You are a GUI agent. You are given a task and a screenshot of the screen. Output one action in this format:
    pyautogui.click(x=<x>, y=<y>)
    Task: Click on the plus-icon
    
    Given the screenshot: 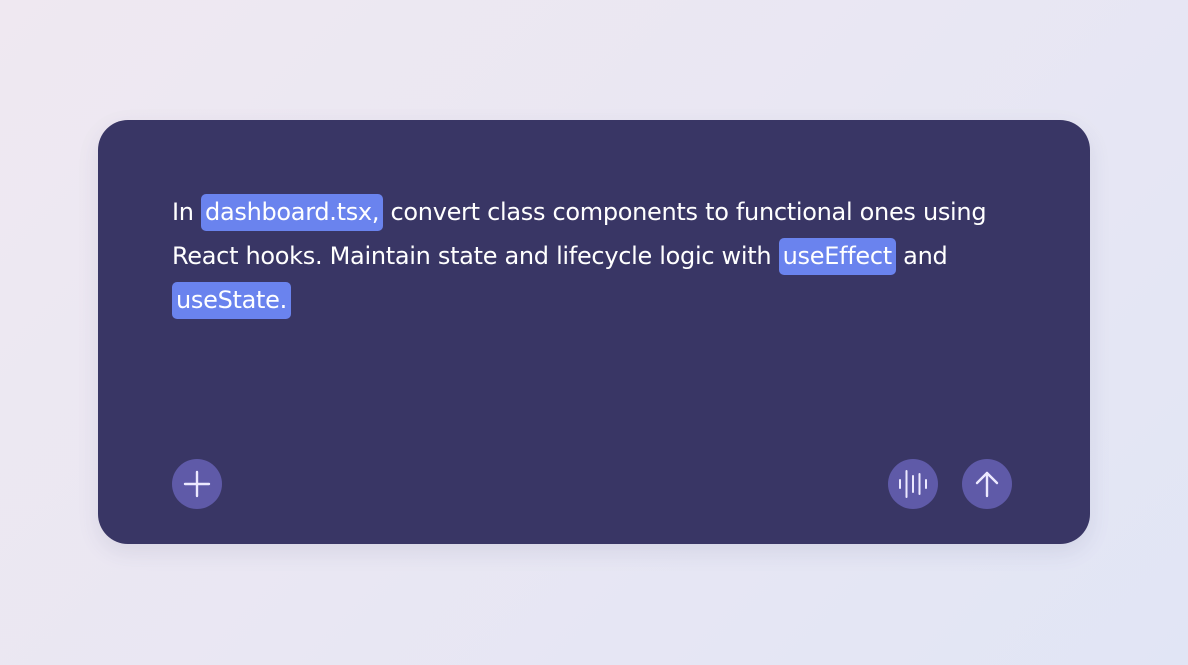 What is the action you would take?
    pyautogui.click(x=197, y=484)
    